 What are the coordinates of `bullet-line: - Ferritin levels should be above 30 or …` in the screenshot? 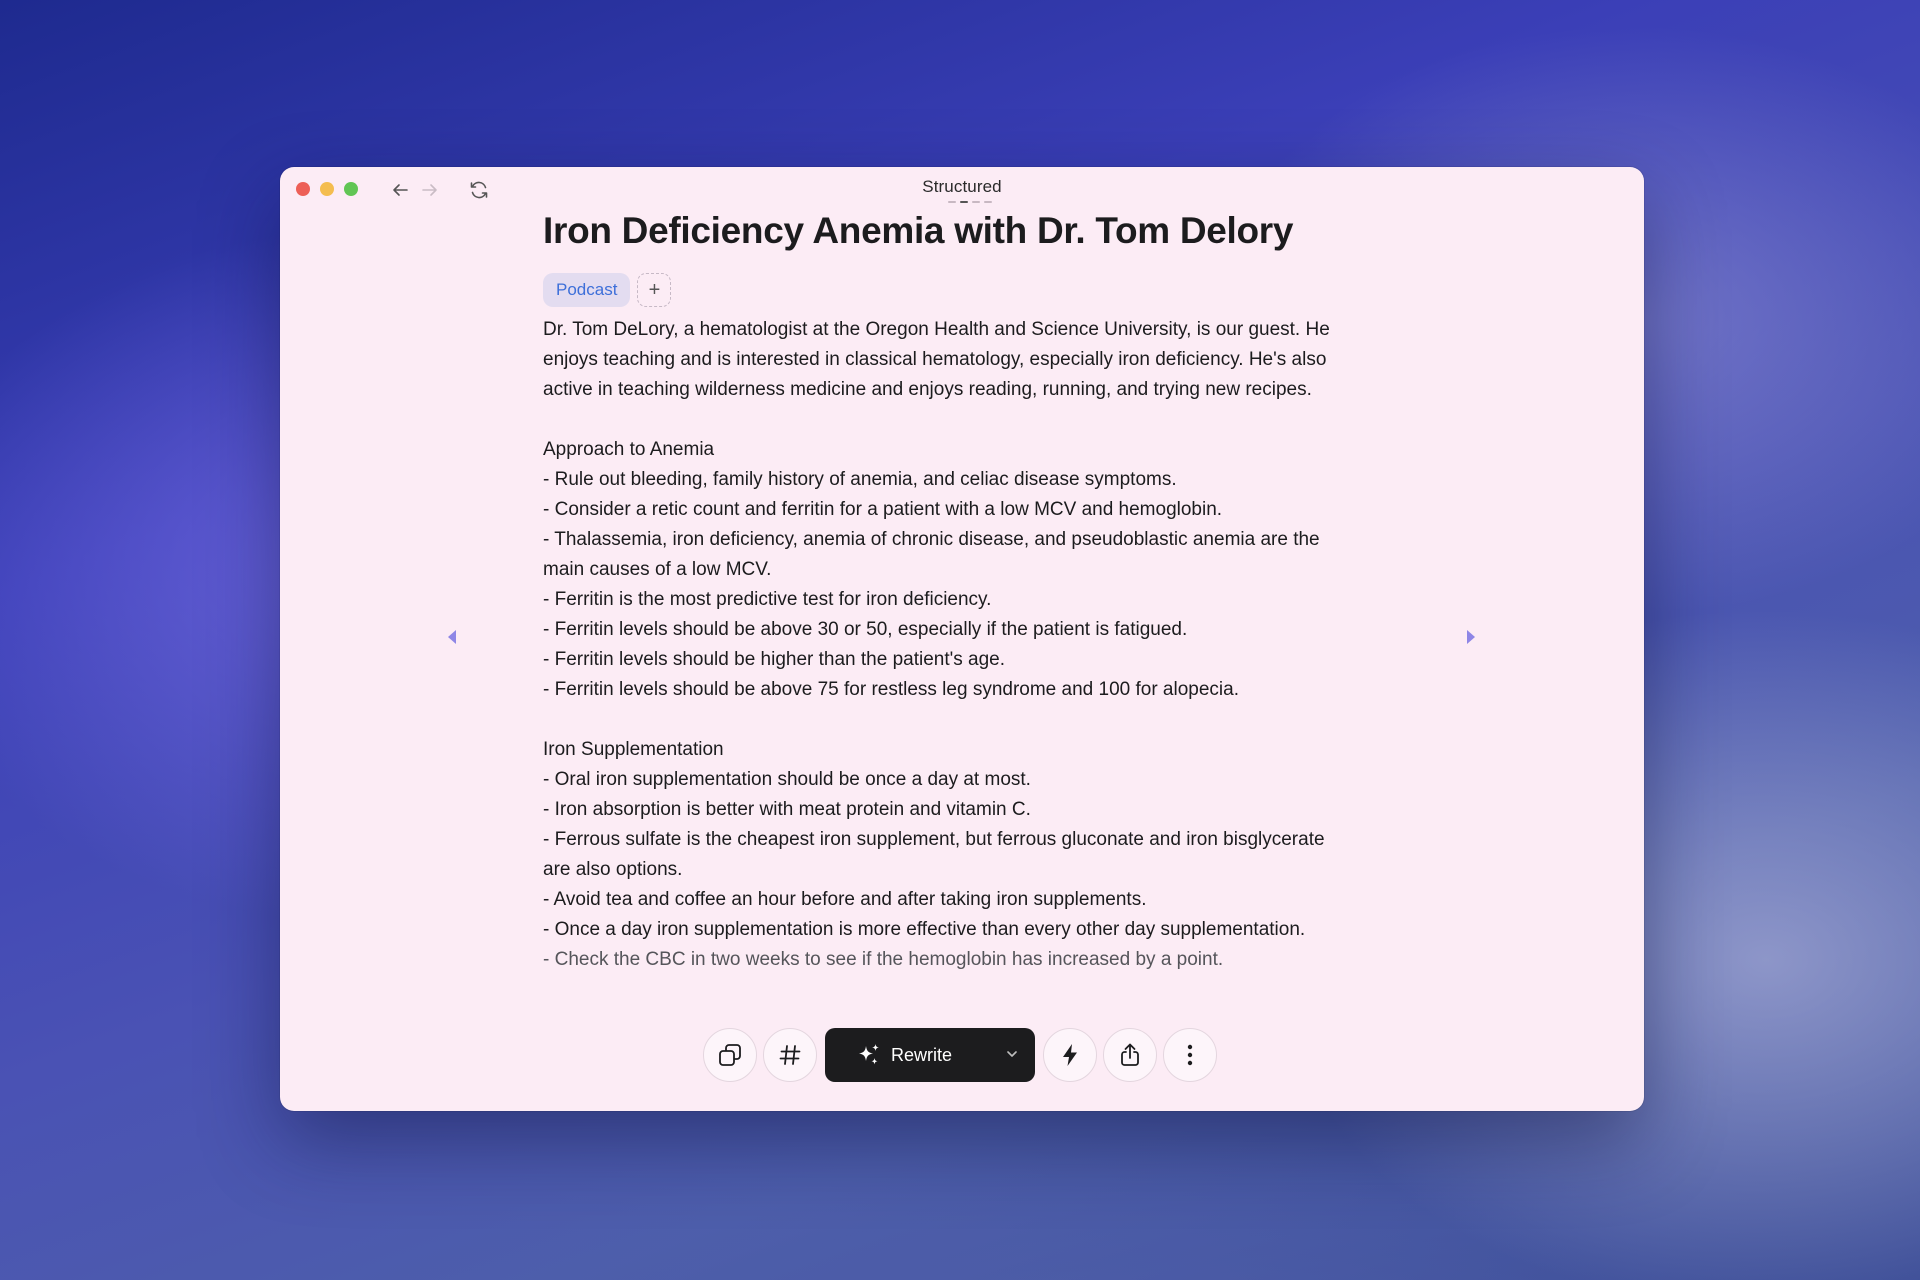 It's located at (865, 629).